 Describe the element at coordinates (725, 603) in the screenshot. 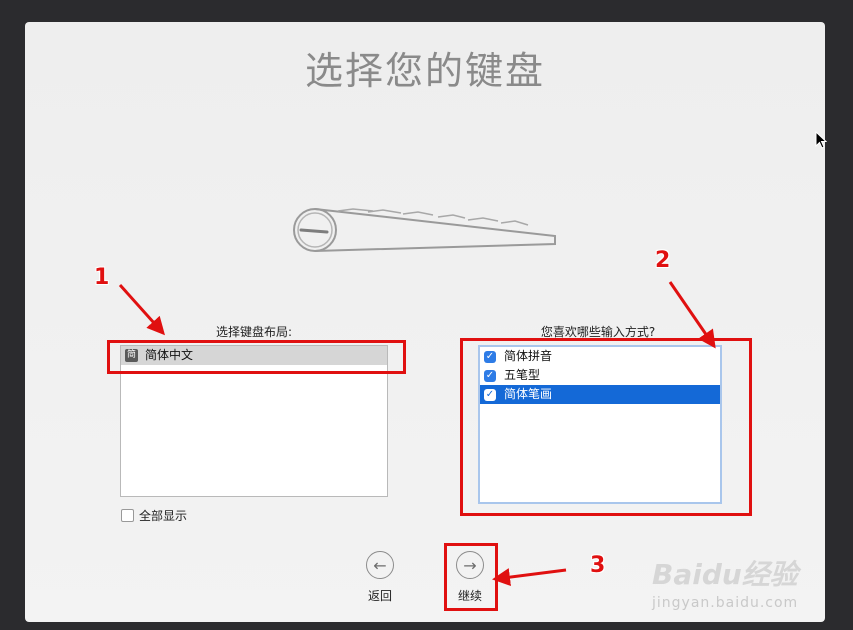

I see `watermark-url: jingyan.baidu.com` at that location.